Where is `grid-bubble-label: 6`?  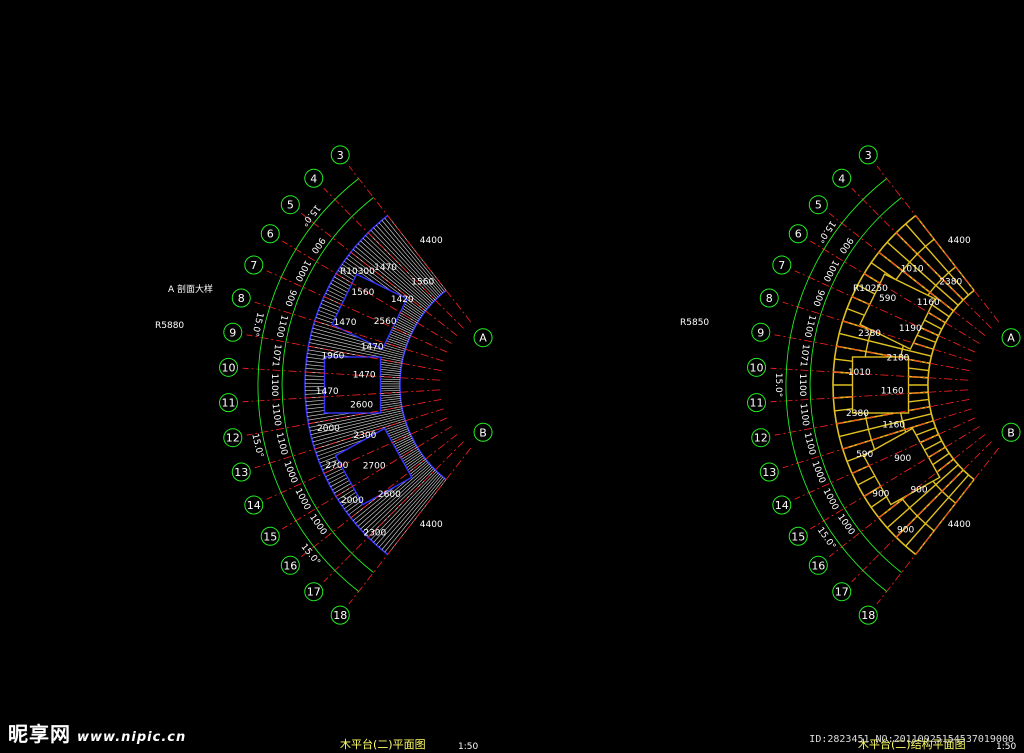 grid-bubble-label: 6 is located at coordinates (270, 234).